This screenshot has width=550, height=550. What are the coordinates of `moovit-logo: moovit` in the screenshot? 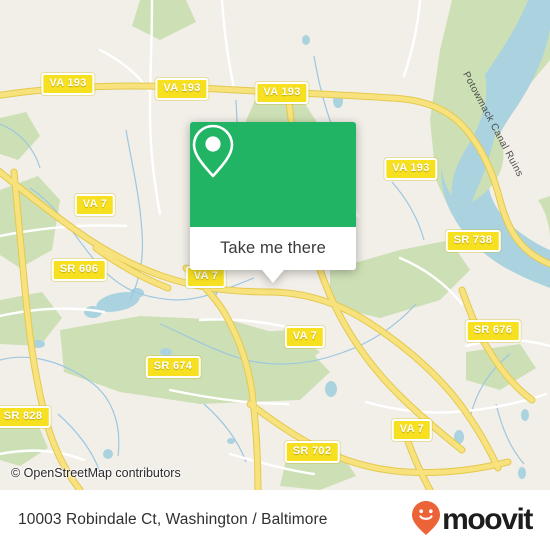 It's located at (472, 520).